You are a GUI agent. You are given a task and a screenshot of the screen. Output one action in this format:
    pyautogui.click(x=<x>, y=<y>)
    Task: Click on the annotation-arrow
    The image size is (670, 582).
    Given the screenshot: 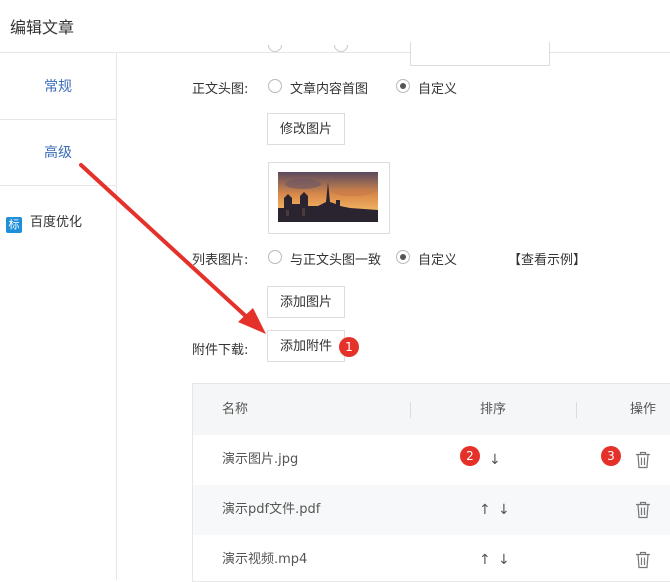 What is the action you would take?
    pyautogui.click(x=172, y=248)
    